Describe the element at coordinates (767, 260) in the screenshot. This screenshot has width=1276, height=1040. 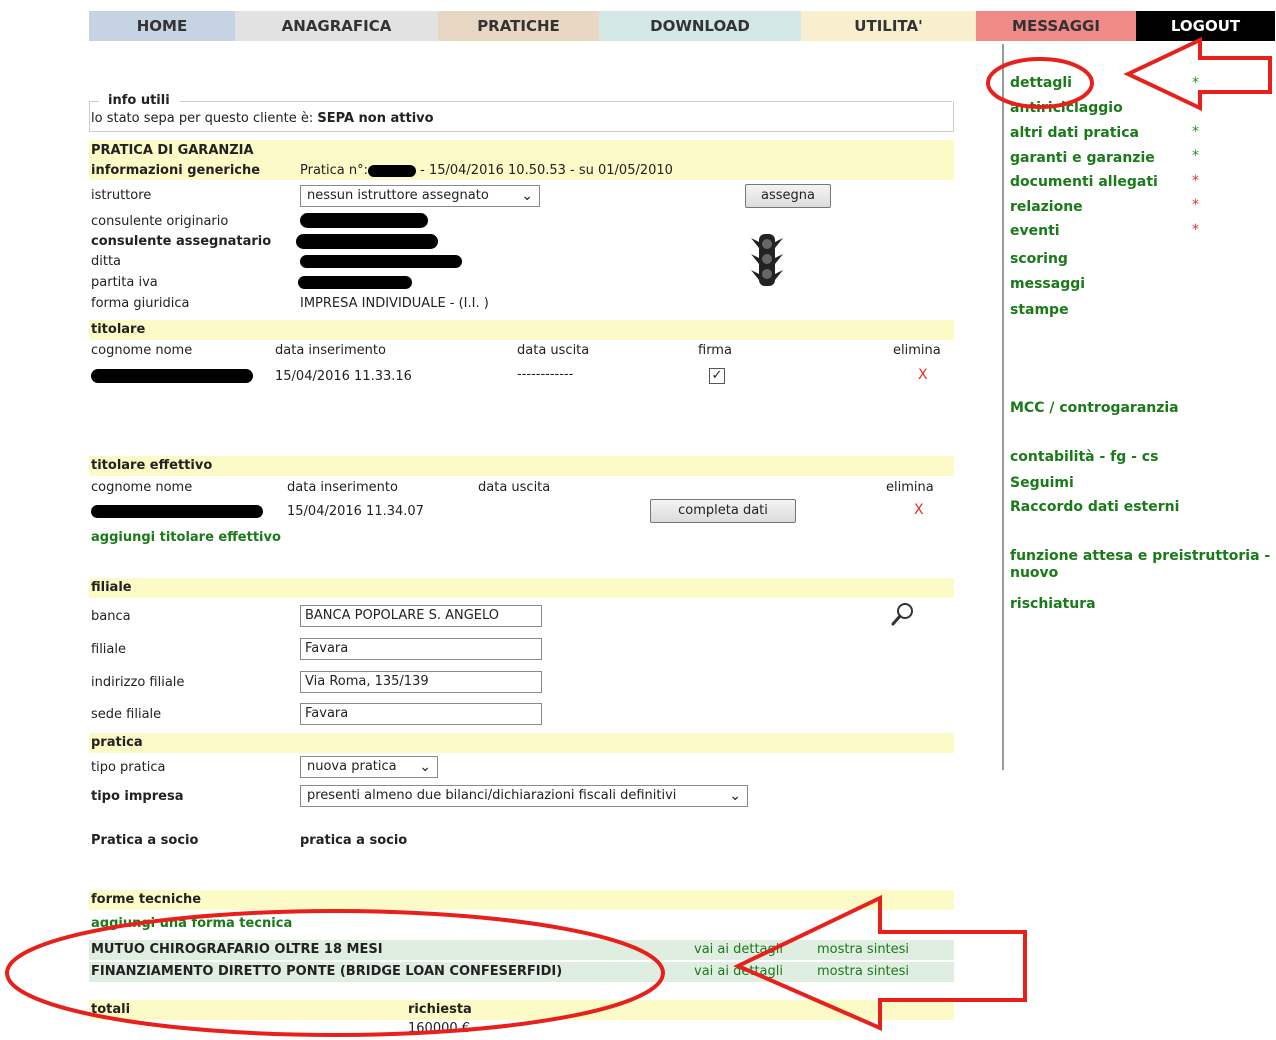
I see `traffic-light-icon` at that location.